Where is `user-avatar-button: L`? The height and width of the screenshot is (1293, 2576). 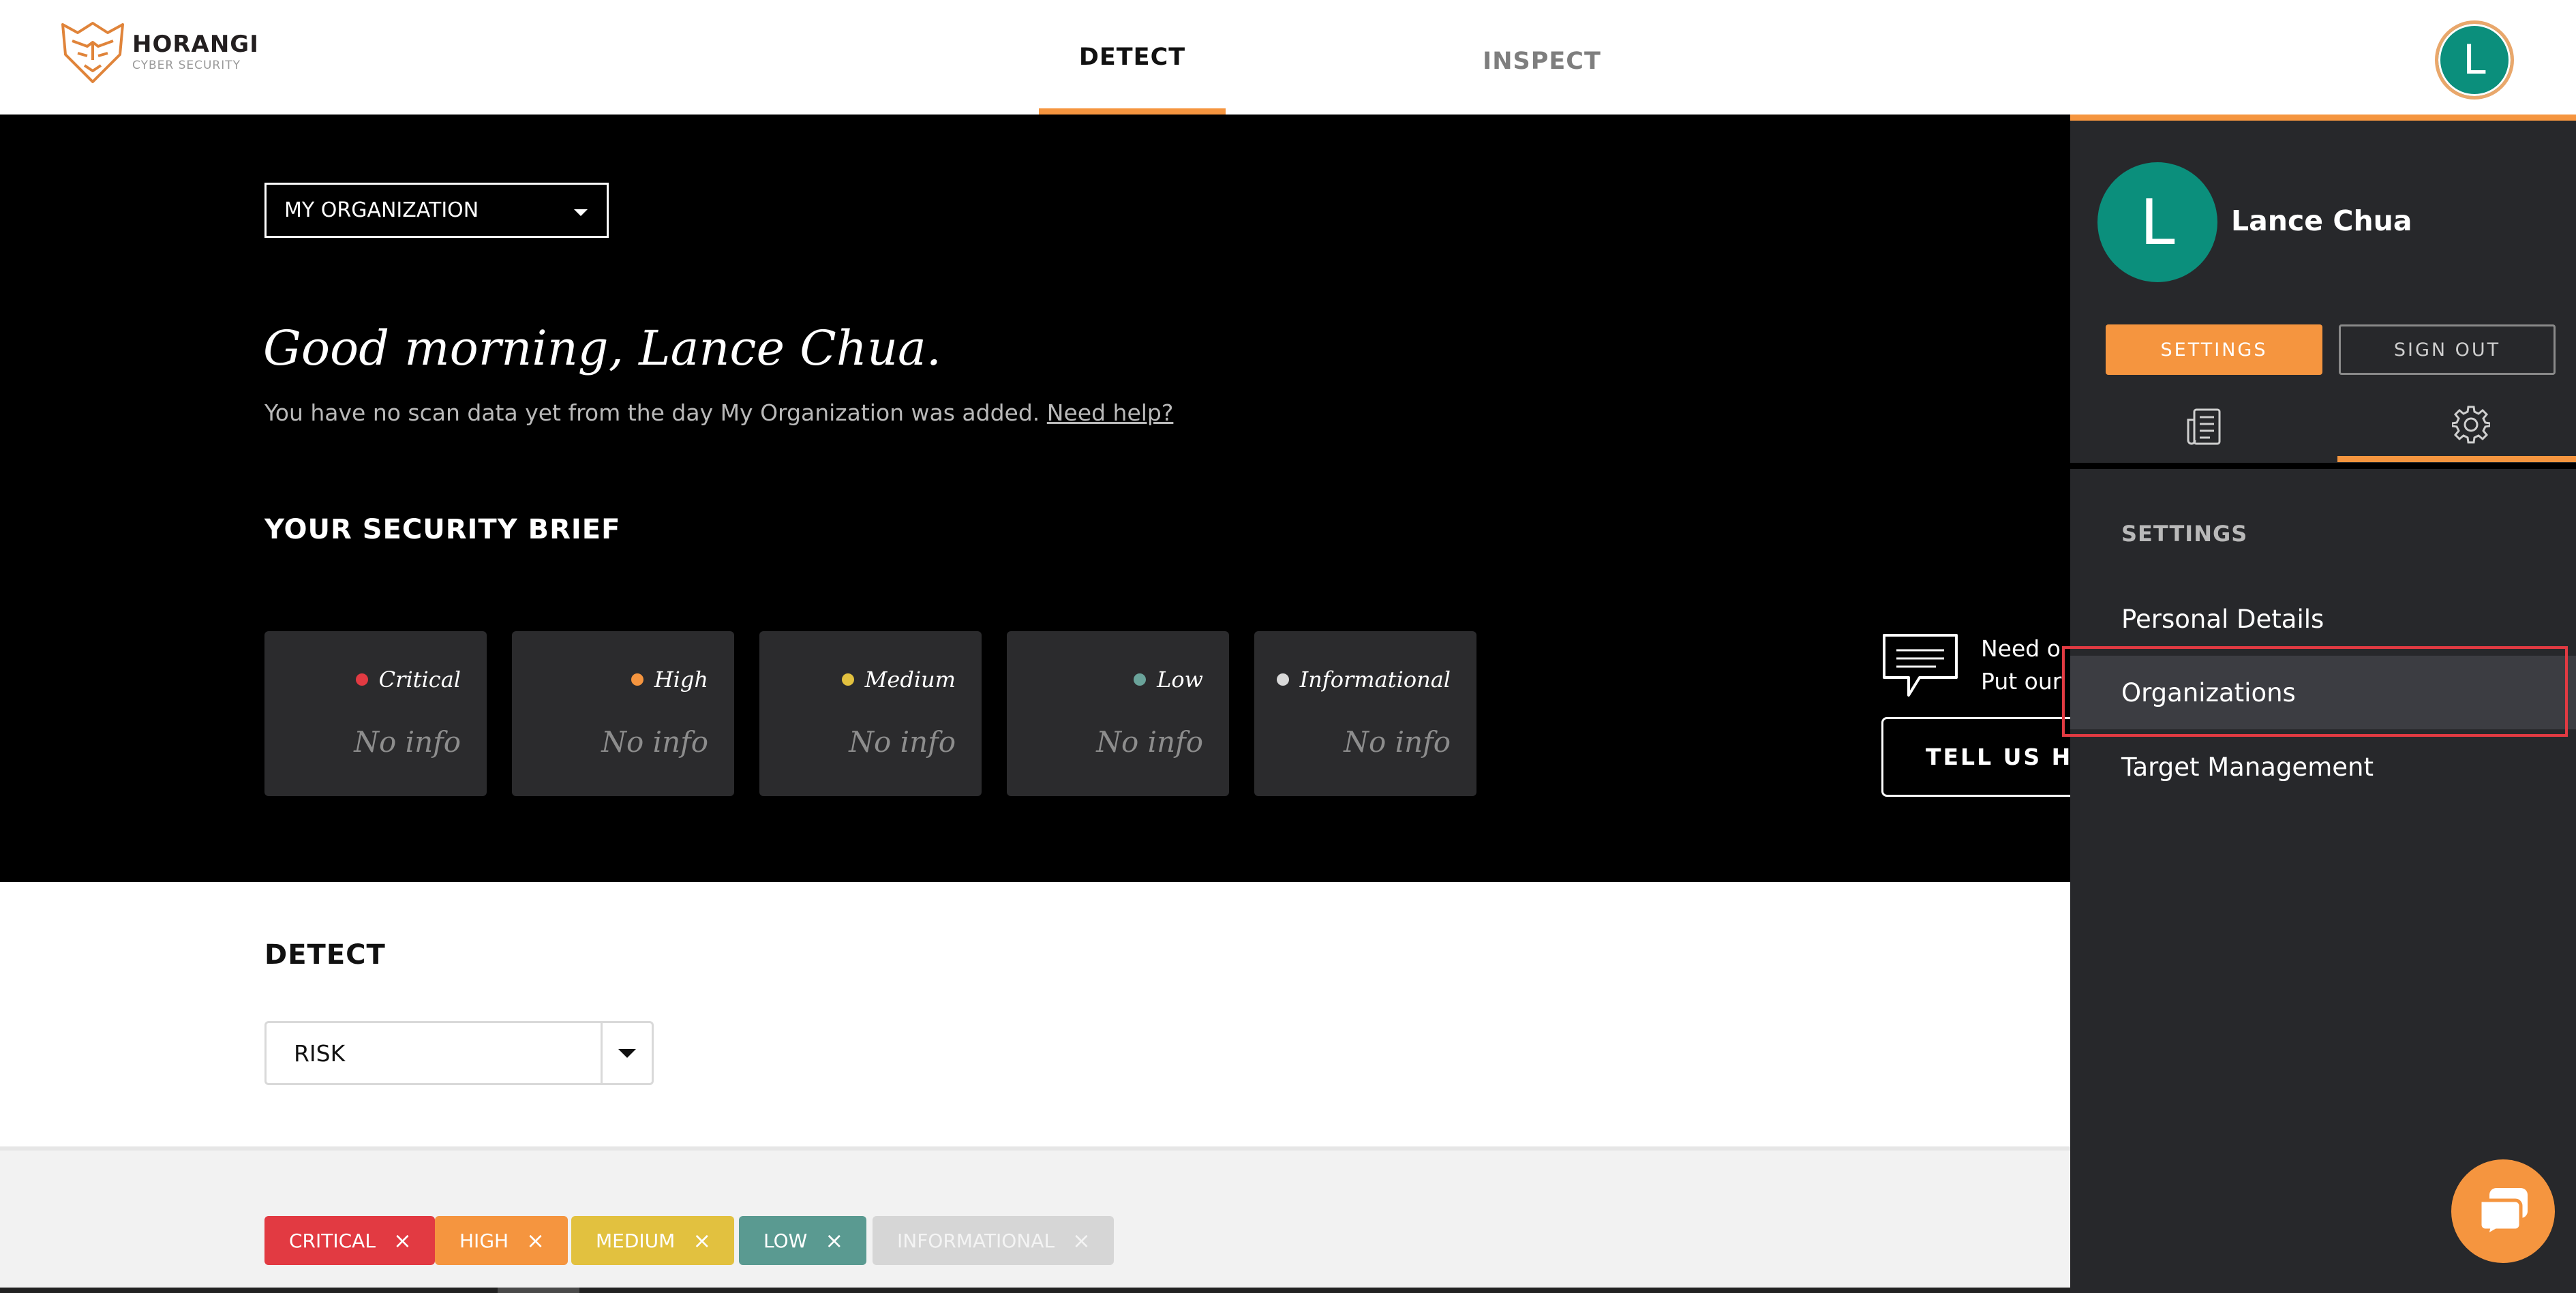 user-avatar-button: L is located at coordinates (2474, 60).